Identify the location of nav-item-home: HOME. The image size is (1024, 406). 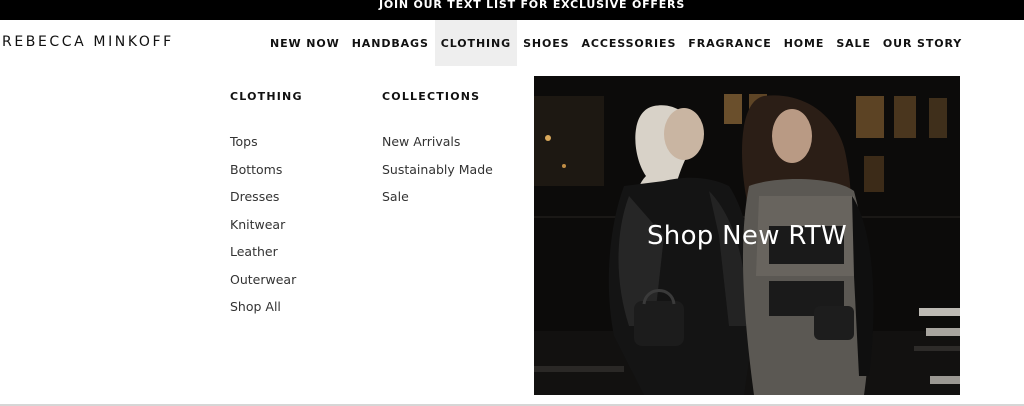
(804, 43).